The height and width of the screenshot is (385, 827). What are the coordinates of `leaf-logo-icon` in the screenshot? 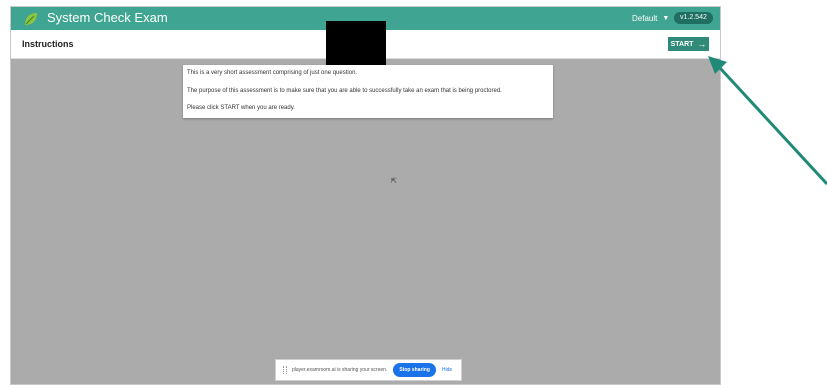 It's located at (31, 19).